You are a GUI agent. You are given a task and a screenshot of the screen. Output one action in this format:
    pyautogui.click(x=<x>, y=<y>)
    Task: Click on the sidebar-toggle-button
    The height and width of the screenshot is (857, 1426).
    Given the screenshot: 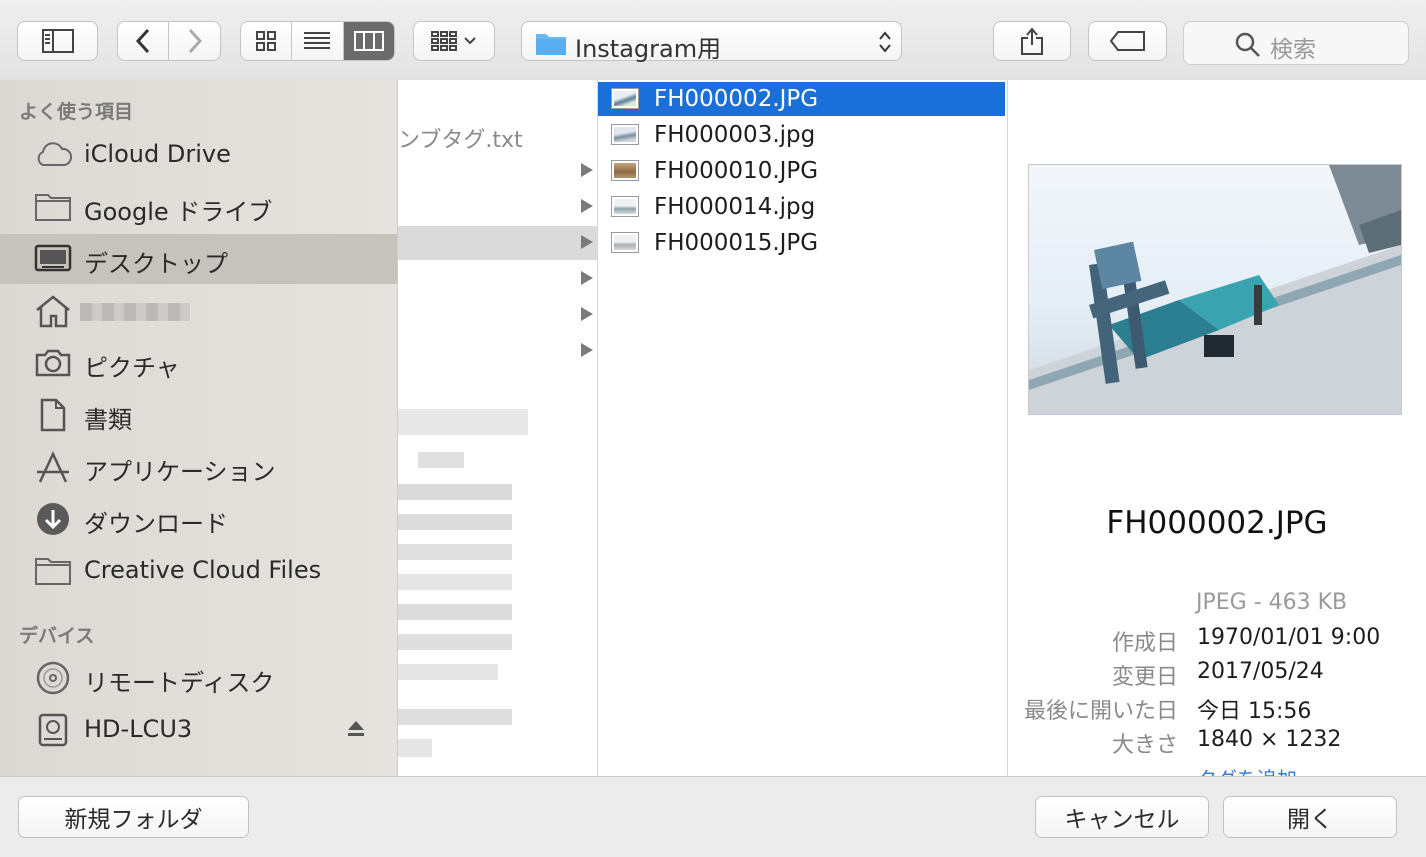 What is the action you would take?
    pyautogui.click(x=57, y=41)
    